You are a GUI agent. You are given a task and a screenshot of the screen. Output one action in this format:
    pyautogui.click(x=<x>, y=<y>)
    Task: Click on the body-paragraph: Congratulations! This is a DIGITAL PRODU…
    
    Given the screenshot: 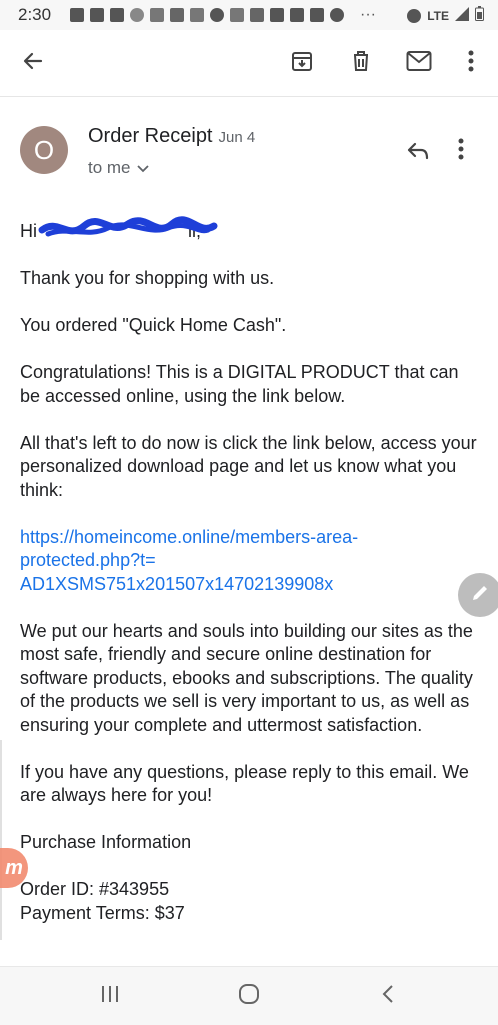 What is the action you would take?
    pyautogui.click(x=239, y=384)
    